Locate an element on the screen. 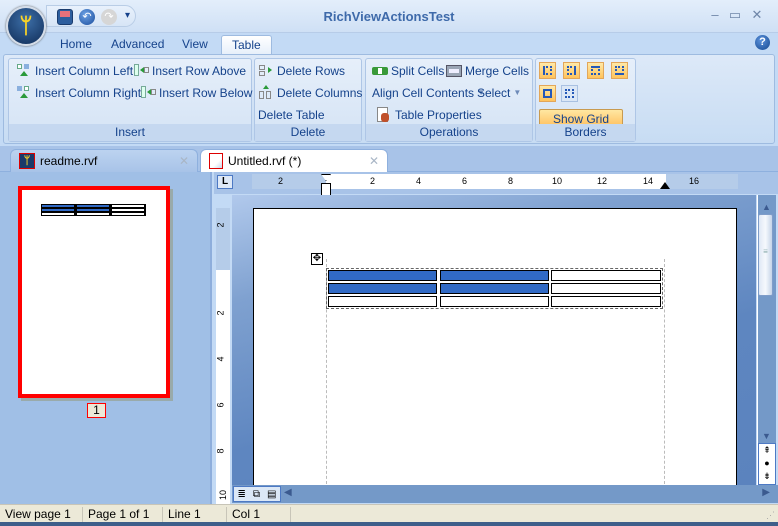 This screenshot has width=778, height=526. insert-row-above-button: Insert Row Above is located at coordinates (189, 71).